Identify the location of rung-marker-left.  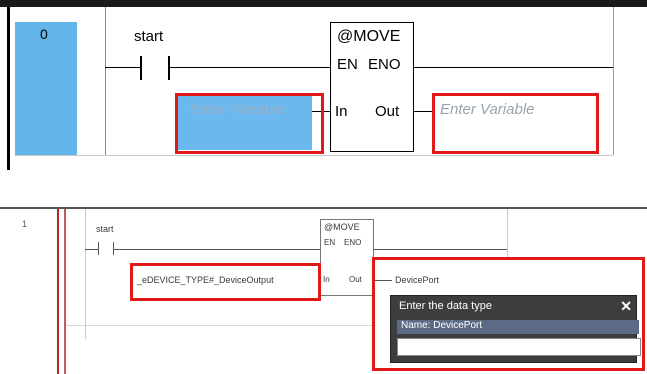
(58, 291).